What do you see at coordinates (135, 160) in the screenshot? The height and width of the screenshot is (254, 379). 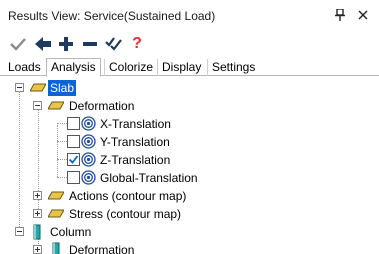 I see `tree-label-z-translation: Z-Translation` at bounding box center [135, 160].